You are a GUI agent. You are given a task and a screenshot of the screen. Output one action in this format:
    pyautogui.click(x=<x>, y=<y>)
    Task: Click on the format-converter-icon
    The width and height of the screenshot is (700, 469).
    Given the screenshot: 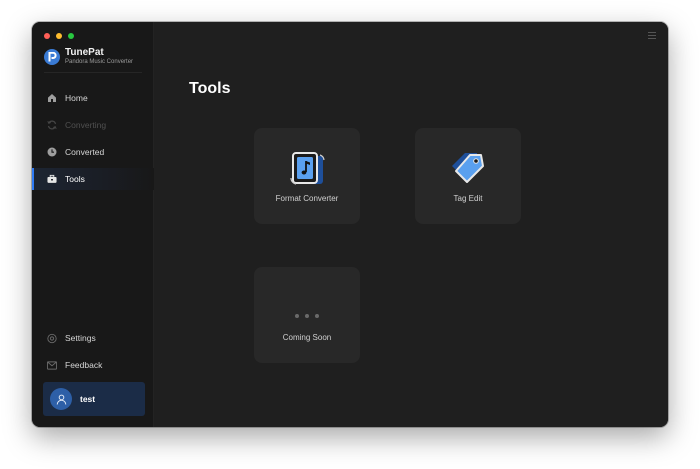 What is the action you would take?
    pyautogui.click(x=307, y=170)
    